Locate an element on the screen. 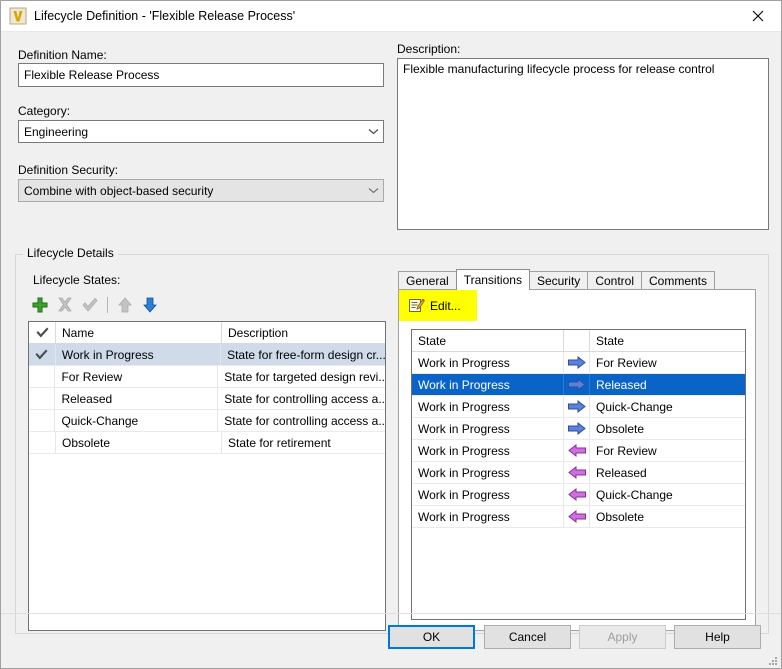 This screenshot has height=669, width=782. states-grid-header: Name Description is located at coordinates (207, 333).